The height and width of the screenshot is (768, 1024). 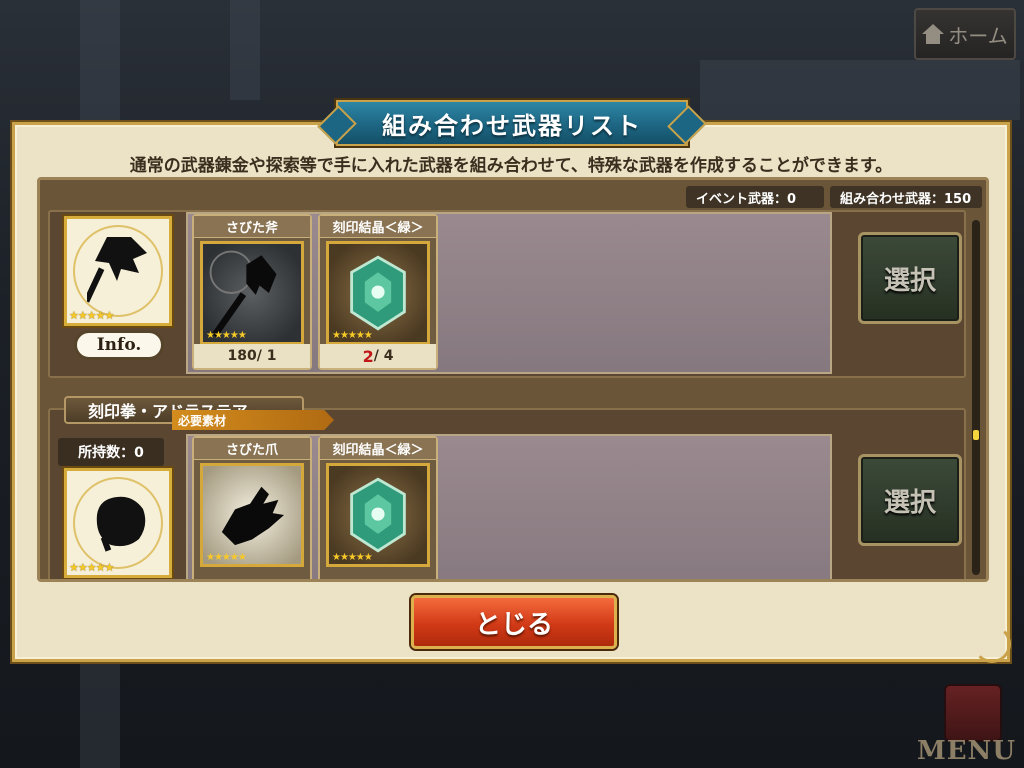 I want to click on material-slot: 刻印結晶＜緑＞ ★★★★★, so click(x=378, y=507).